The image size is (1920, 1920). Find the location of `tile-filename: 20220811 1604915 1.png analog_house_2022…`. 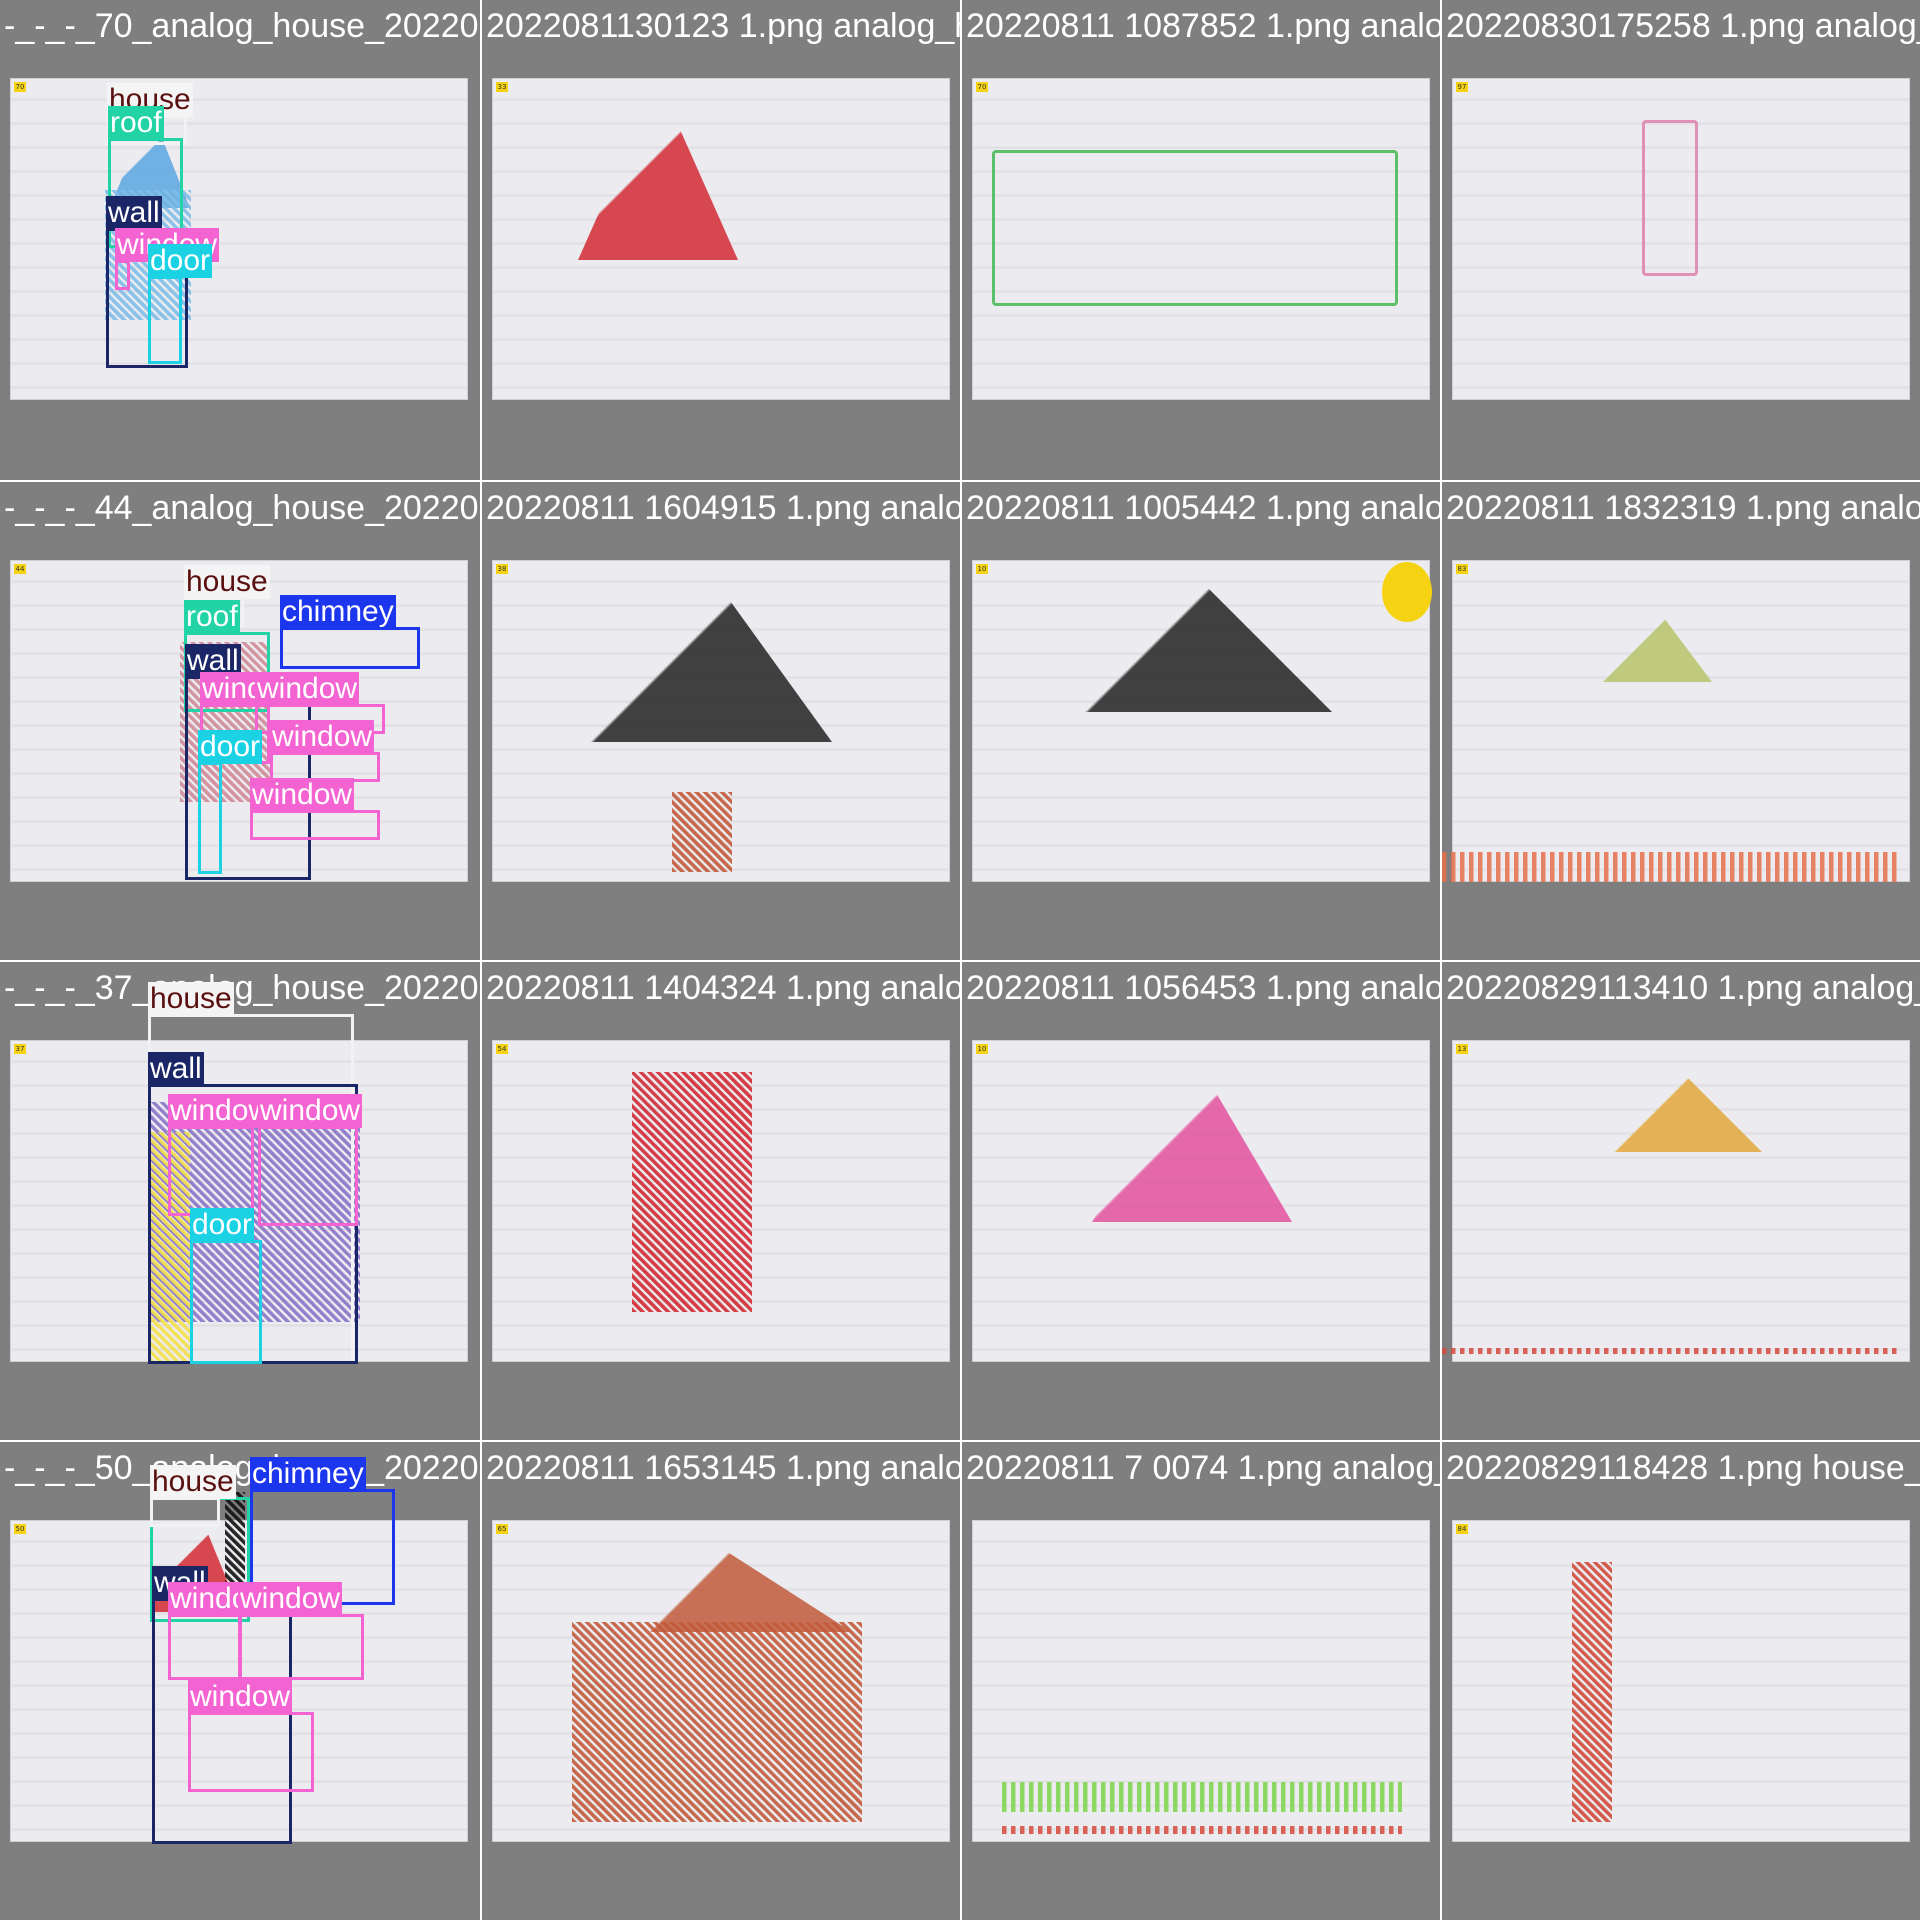

tile-filename: 20220811 1604915 1.png analog_house_2022… is located at coordinates (723, 508).